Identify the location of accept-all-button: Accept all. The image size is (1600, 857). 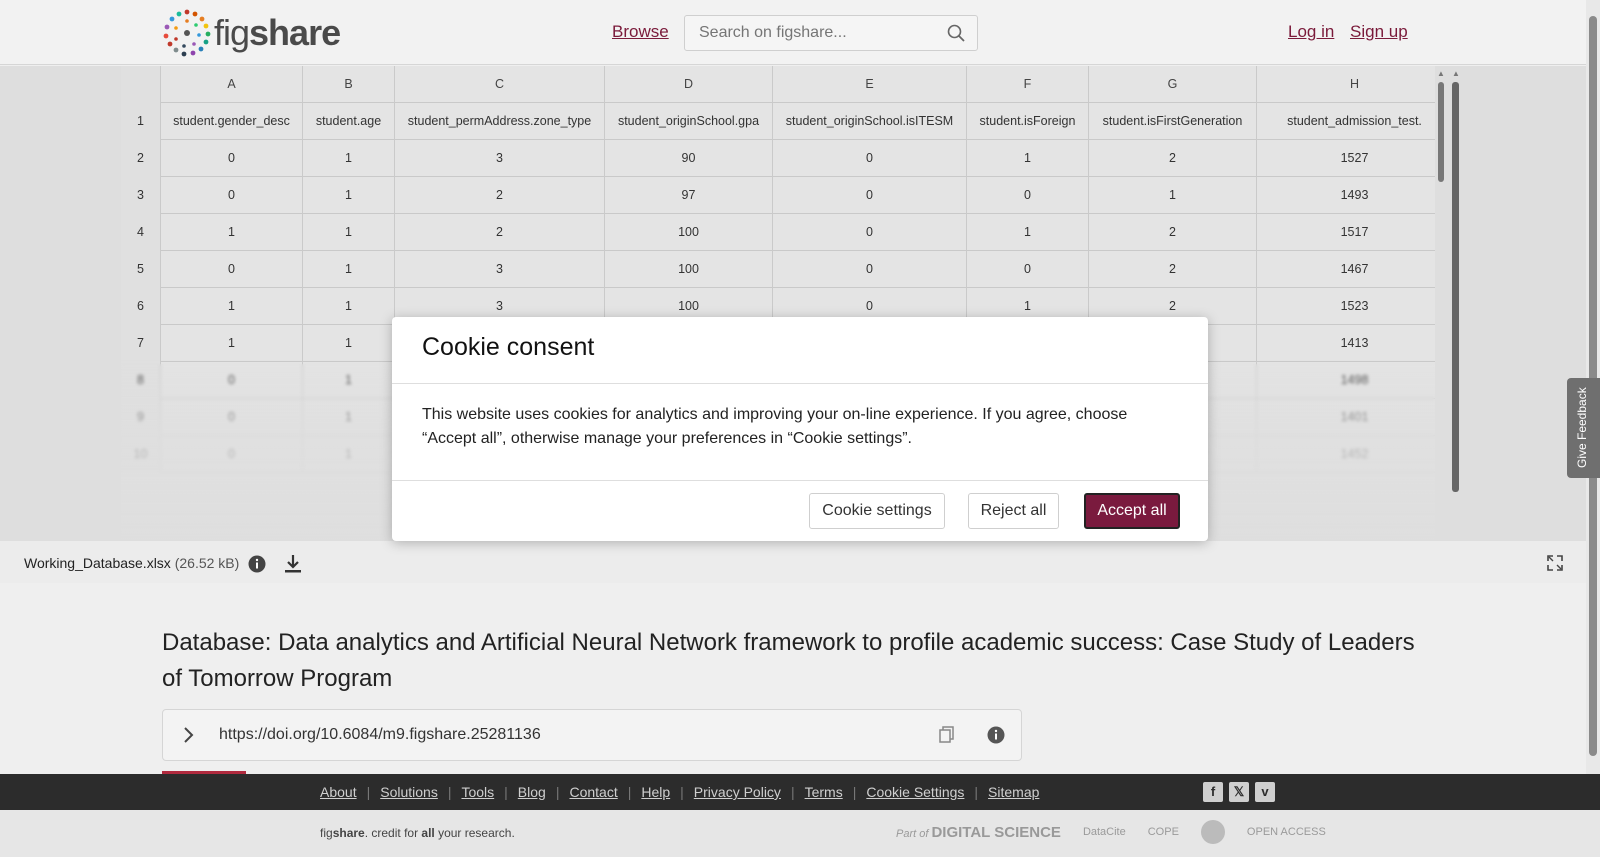
(1132, 511).